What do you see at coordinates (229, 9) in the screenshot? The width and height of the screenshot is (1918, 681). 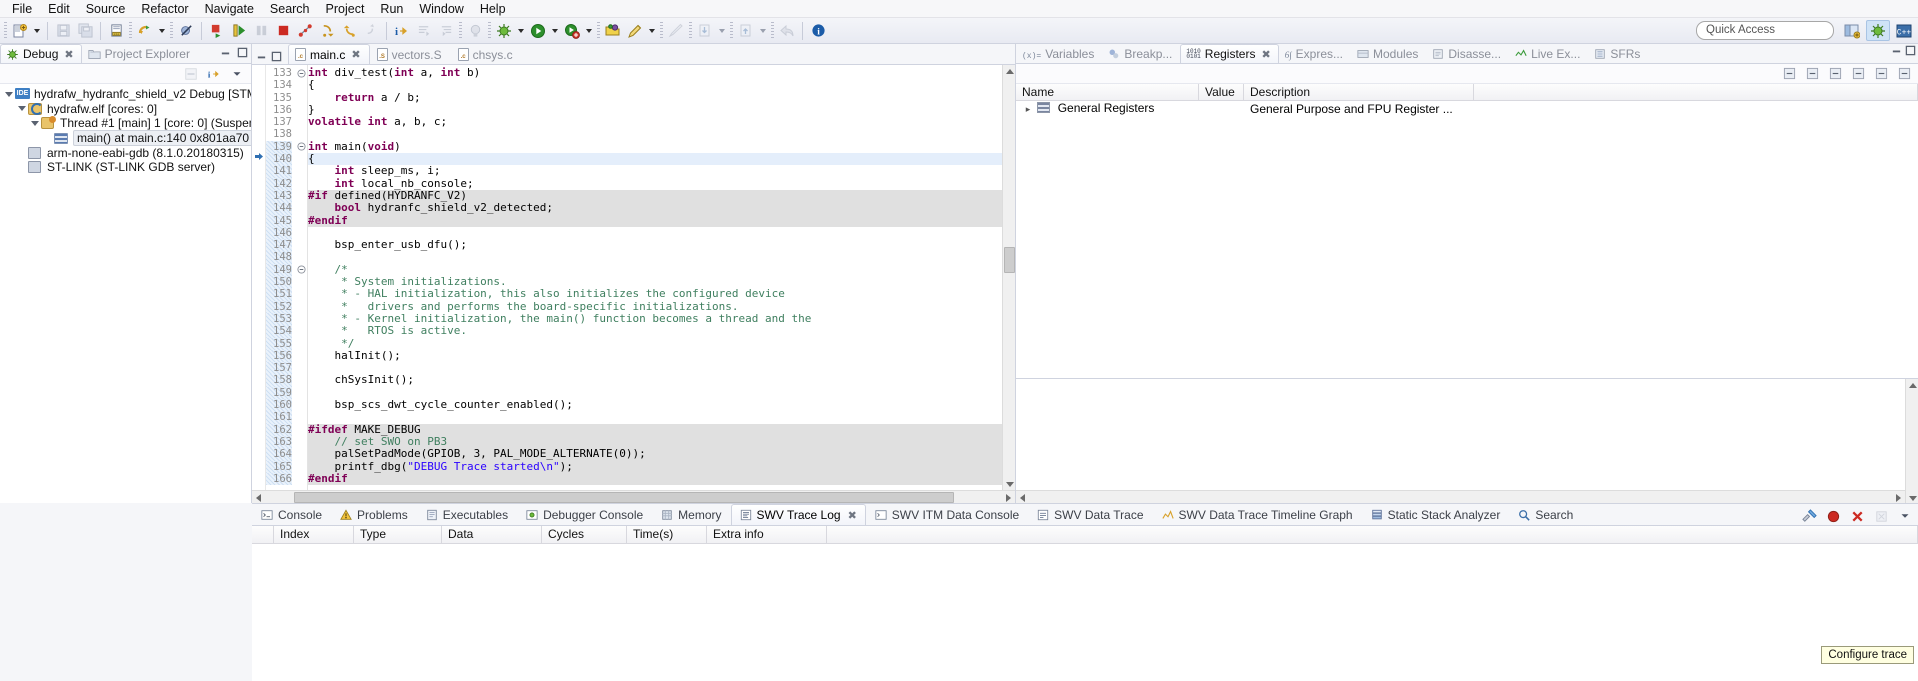 I see `menu-item-navigate: Navigate` at bounding box center [229, 9].